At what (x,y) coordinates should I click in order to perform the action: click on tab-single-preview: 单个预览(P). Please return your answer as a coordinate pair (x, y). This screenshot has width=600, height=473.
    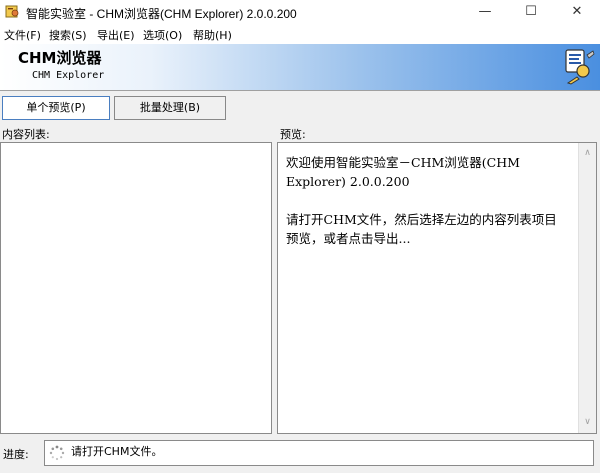
    Looking at the image, I should click on (56, 108).